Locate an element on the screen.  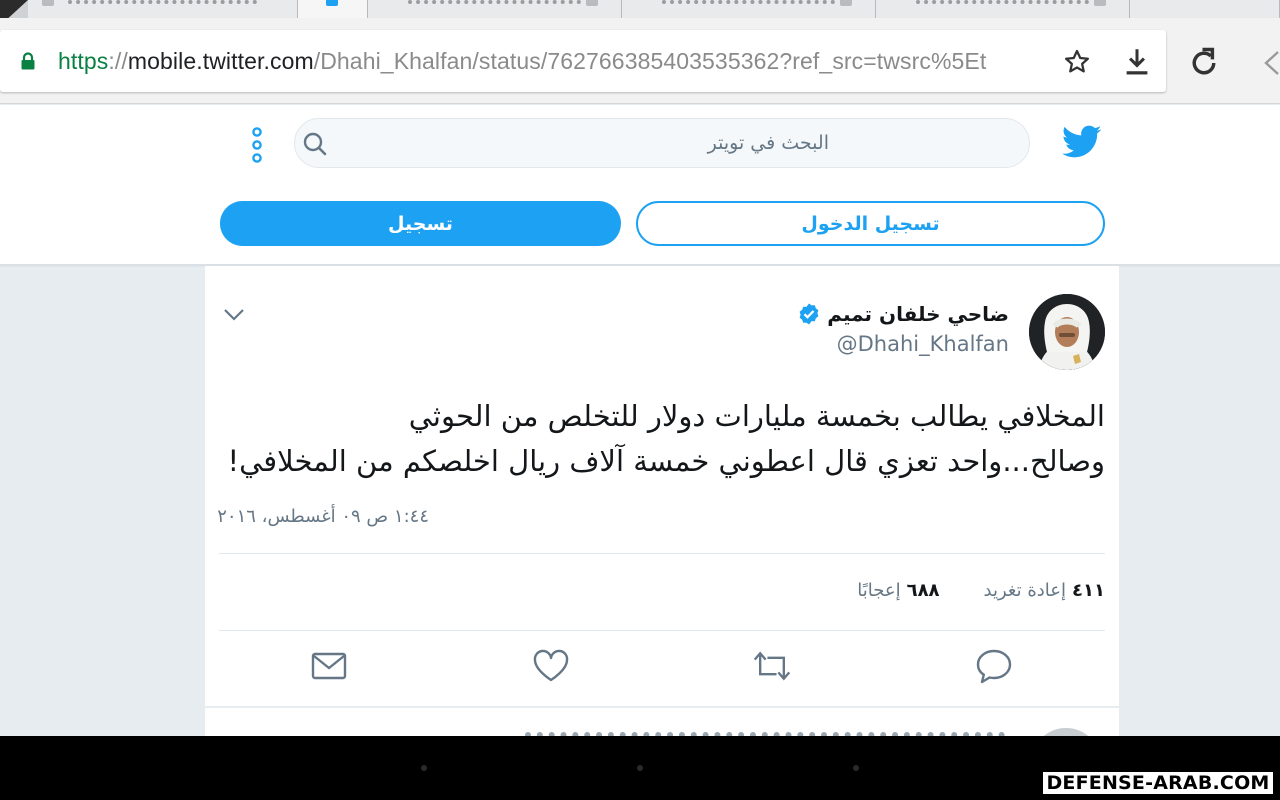
search-box is located at coordinates (662, 143).